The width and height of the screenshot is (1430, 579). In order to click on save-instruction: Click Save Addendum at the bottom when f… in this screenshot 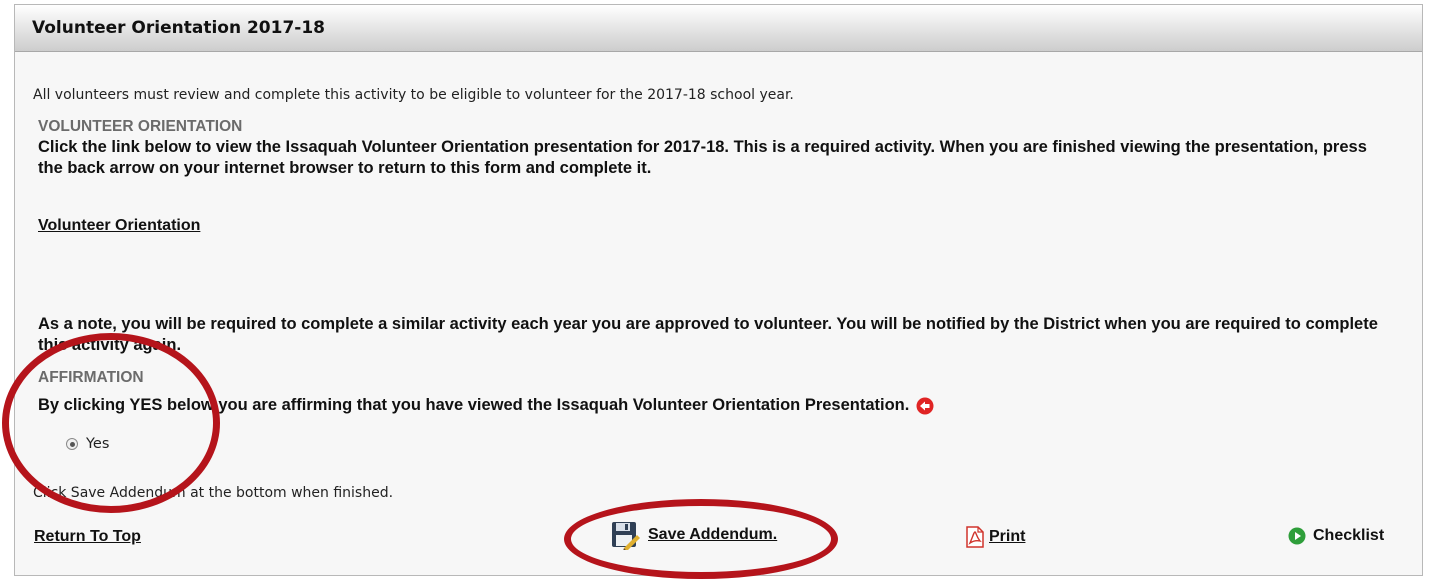, I will do `click(213, 493)`.